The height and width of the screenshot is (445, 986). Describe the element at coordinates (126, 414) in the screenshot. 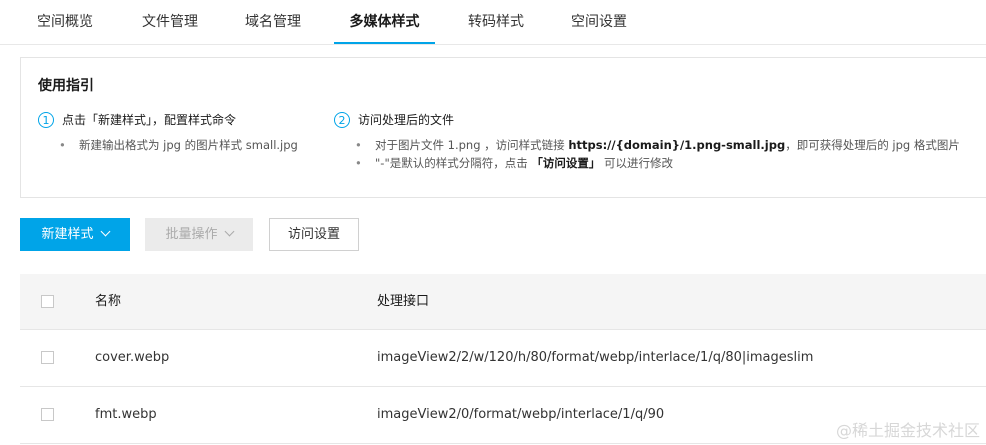

I see `style-name: fmt.webp` at that location.